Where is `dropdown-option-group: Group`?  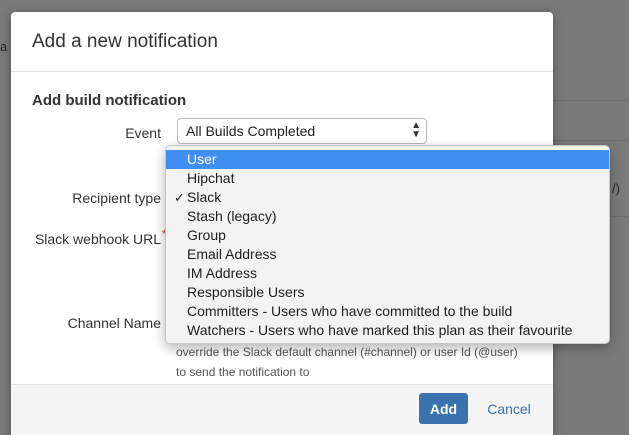
dropdown-option-group: Group is located at coordinates (387, 235).